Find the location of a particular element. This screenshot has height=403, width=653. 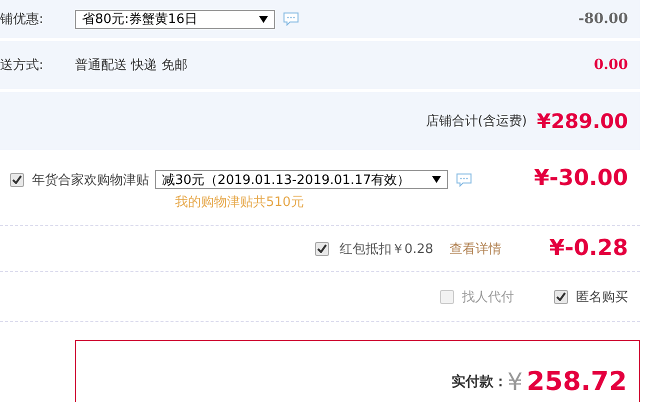

shop-total-amount: ¥289.00 is located at coordinates (582, 121).